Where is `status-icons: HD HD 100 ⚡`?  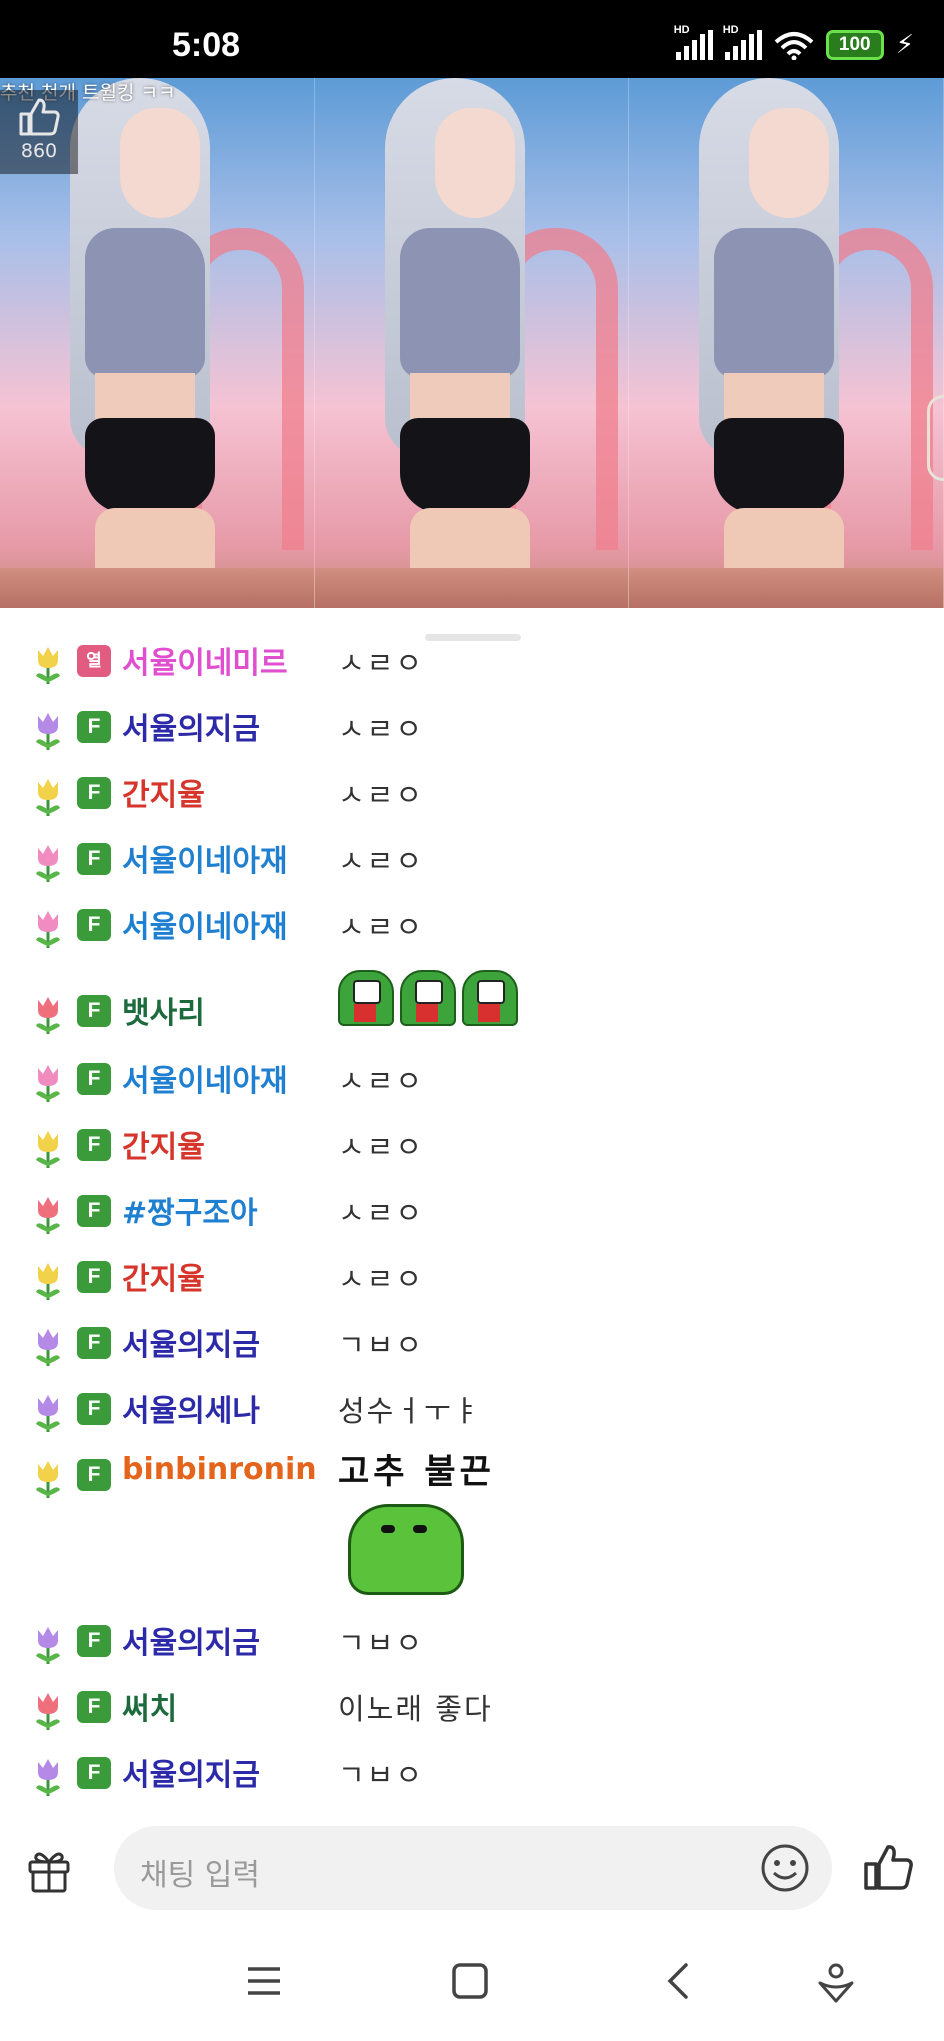 status-icons: HD HD 100 ⚡ is located at coordinates (794, 42).